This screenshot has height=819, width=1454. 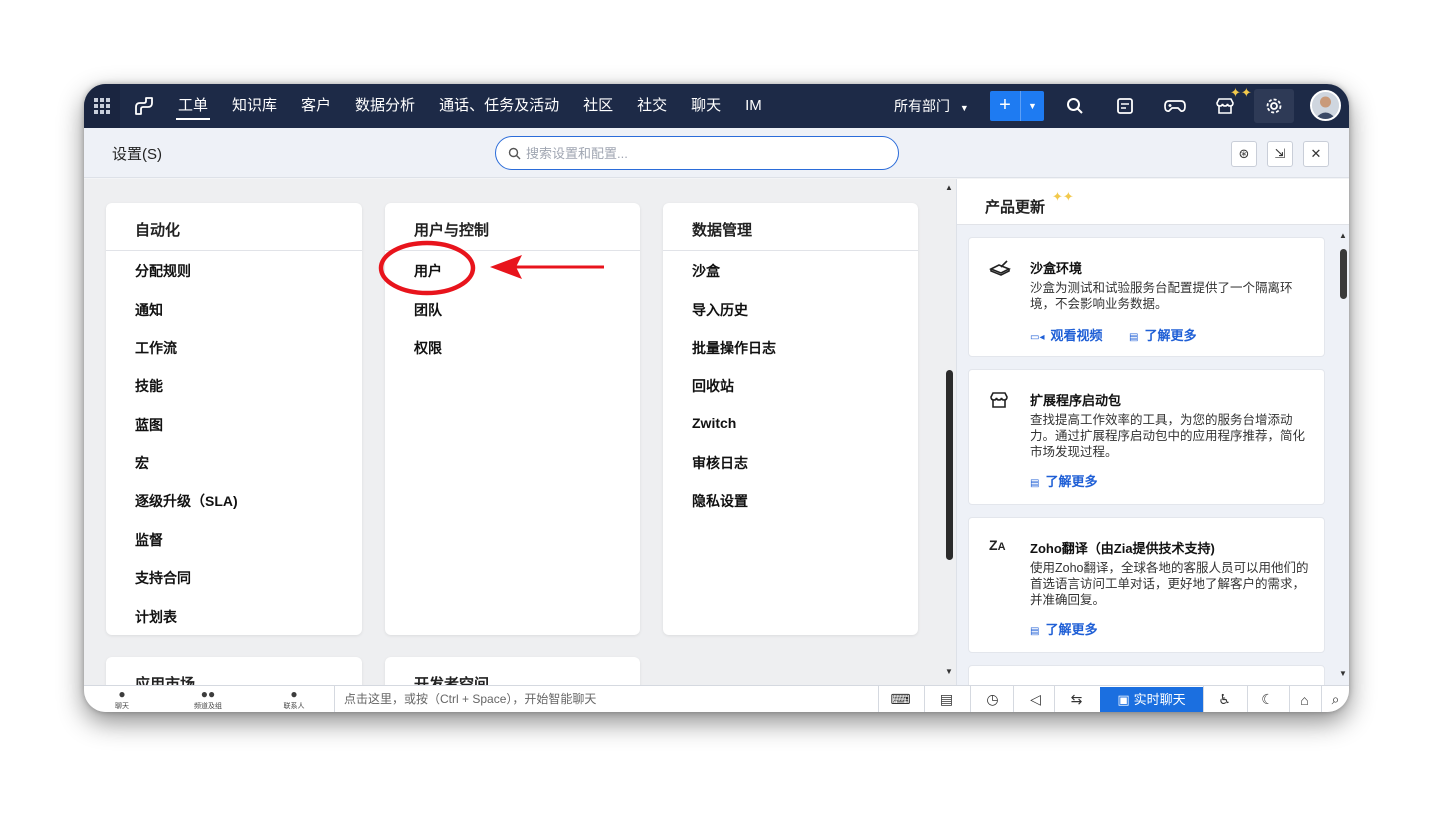 I want to click on menu-item-permissions: 权限, so click(x=428, y=348).